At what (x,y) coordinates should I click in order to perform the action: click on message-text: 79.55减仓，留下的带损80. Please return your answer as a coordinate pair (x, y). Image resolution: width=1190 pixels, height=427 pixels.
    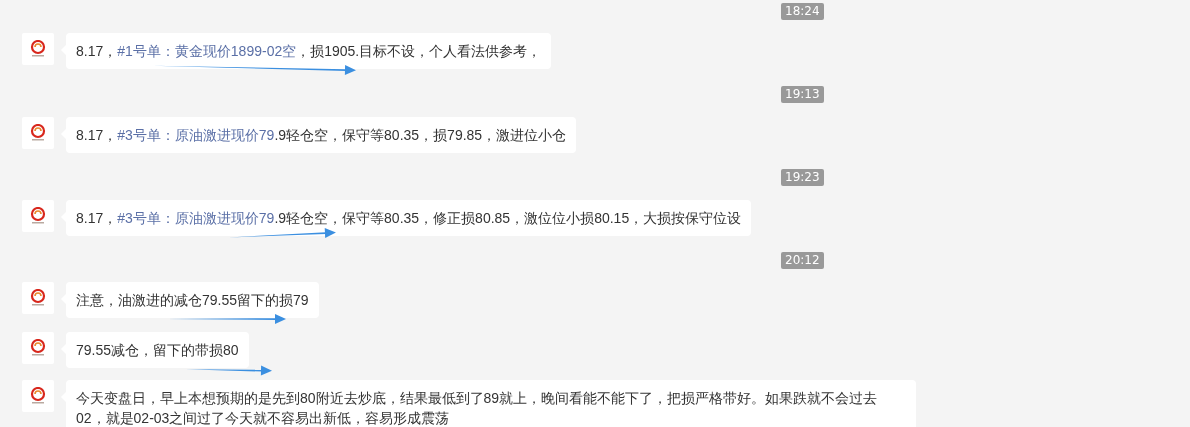
    Looking at the image, I should click on (157, 350).